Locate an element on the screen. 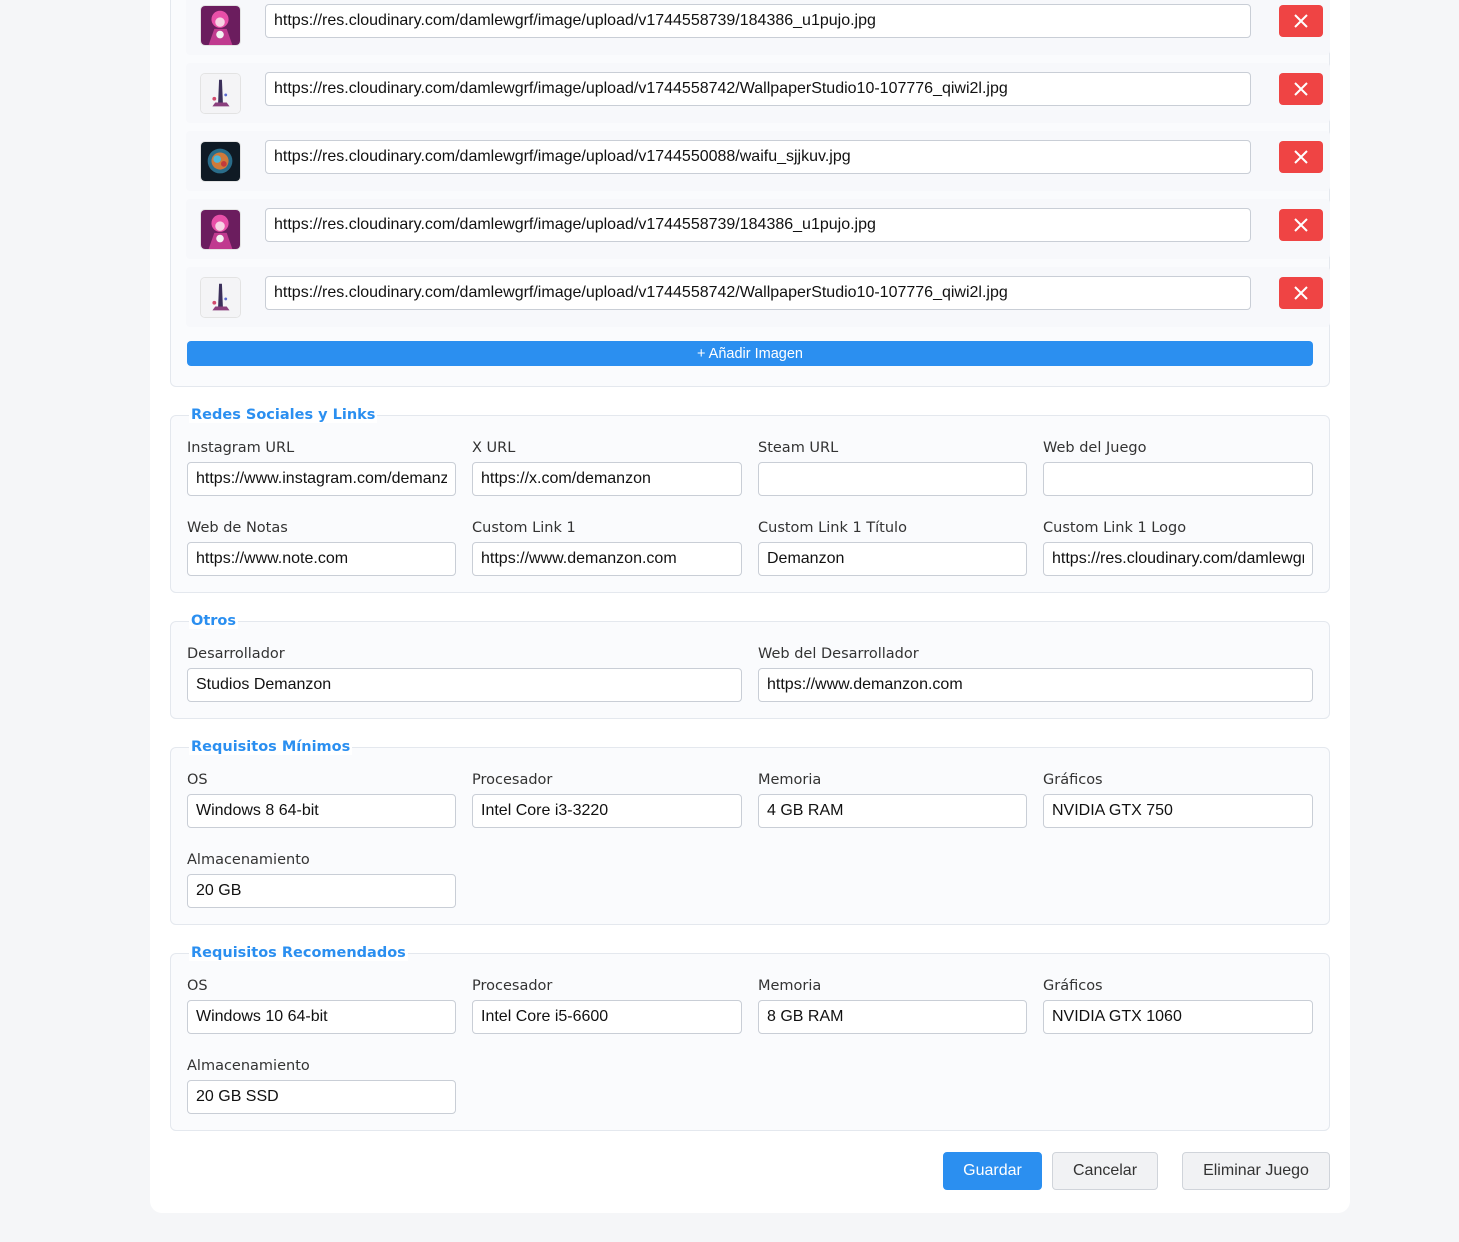  dark-orb-thumbnail is located at coordinates (220, 161).